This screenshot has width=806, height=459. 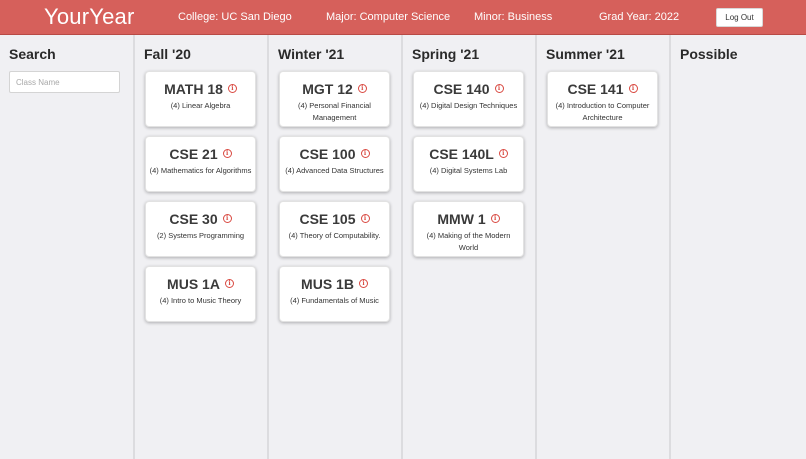 What do you see at coordinates (334, 170) in the screenshot?
I see `course-description: (4) Advanced Data Structures` at bounding box center [334, 170].